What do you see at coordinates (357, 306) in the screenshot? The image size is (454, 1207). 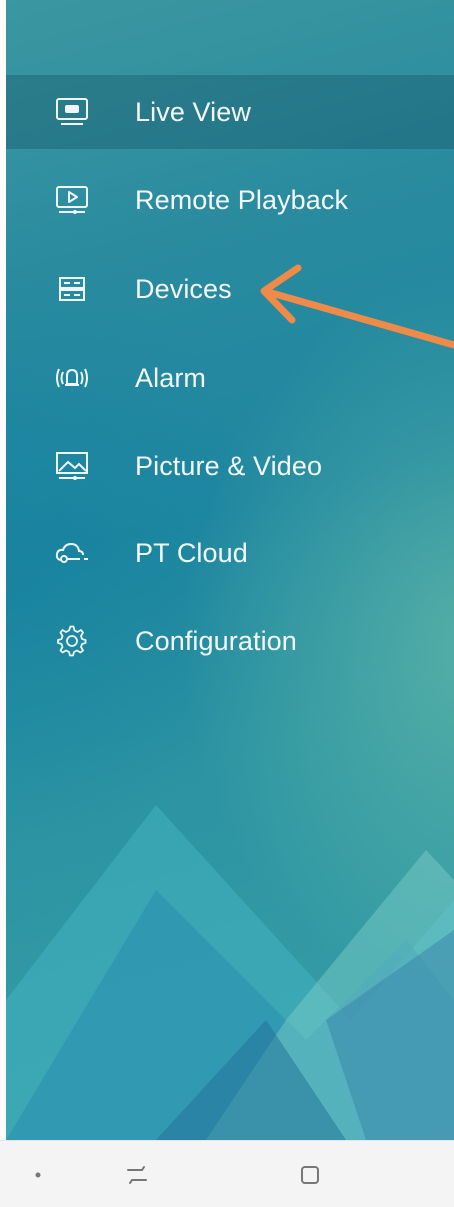 I see `annotation-arrow-icon` at bounding box center [357, 306].